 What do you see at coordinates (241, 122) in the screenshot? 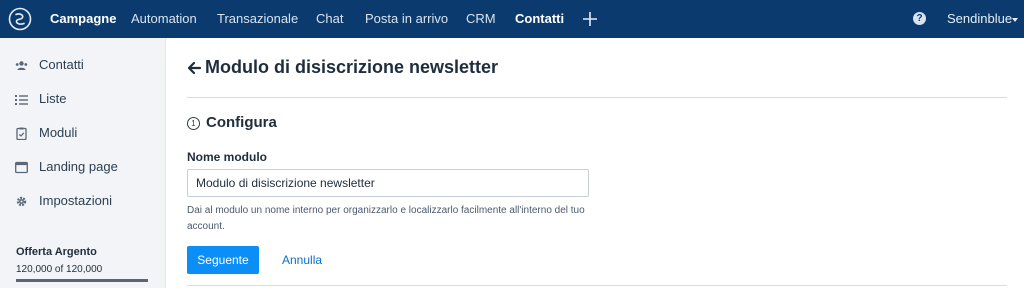
I see `step-title: Configura` at bounding box center [241, 122].